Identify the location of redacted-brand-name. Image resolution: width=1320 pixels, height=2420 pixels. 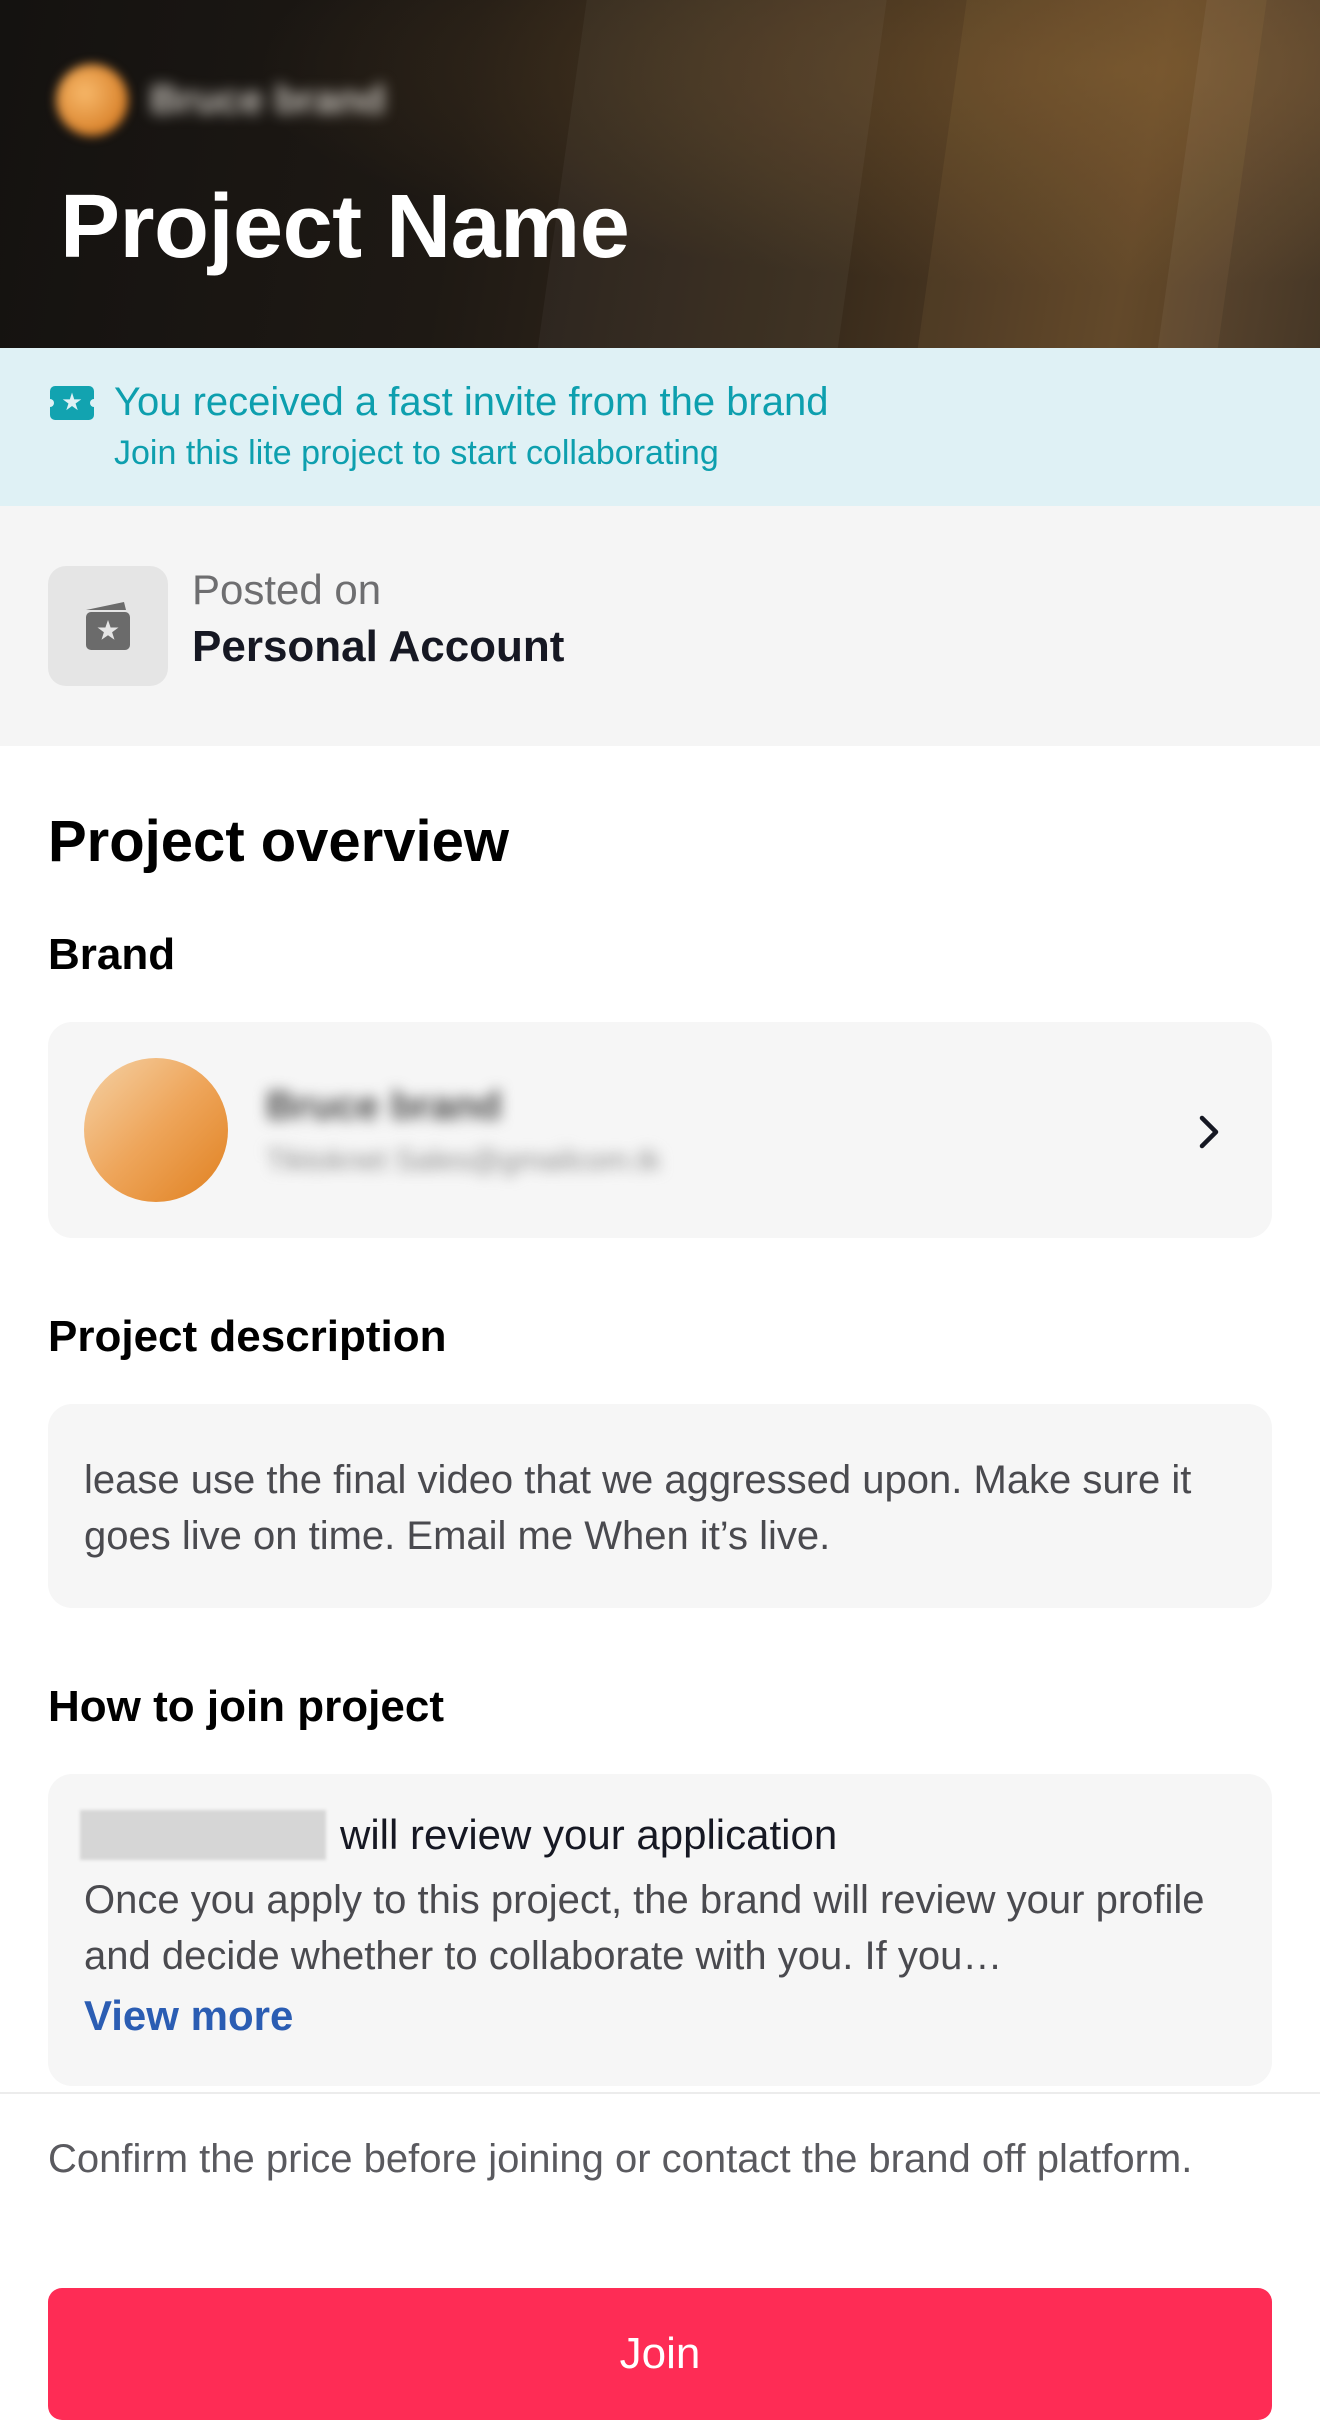
(203, 1835).